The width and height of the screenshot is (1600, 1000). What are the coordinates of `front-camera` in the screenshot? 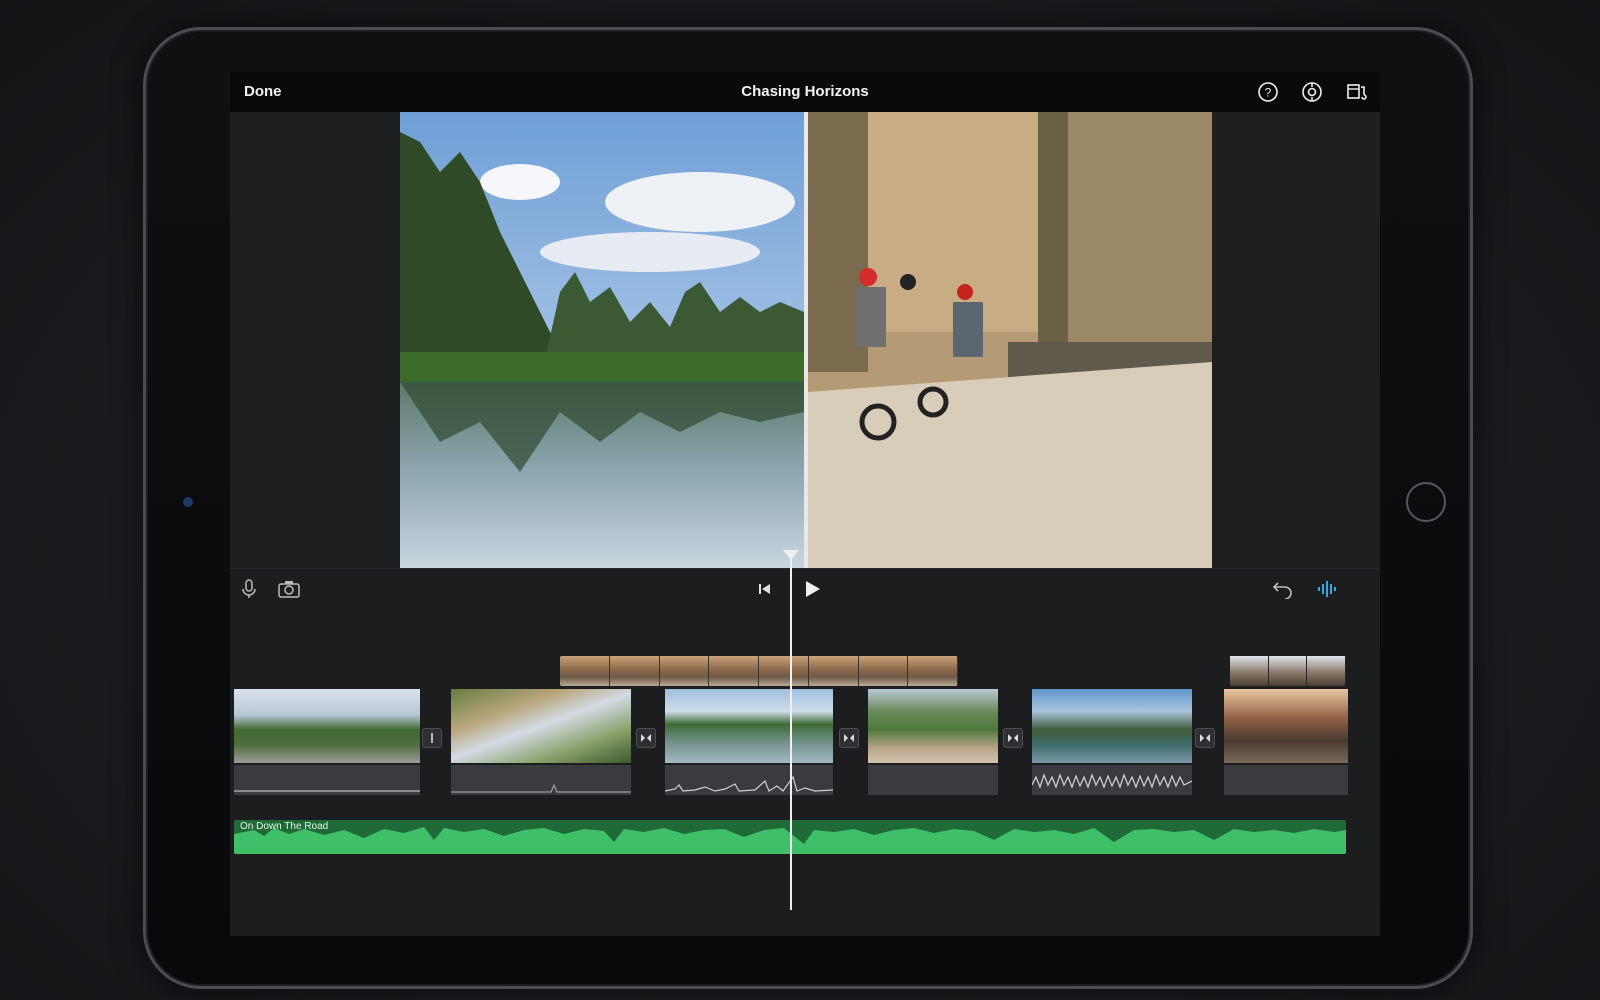 It's located at (188, 502).